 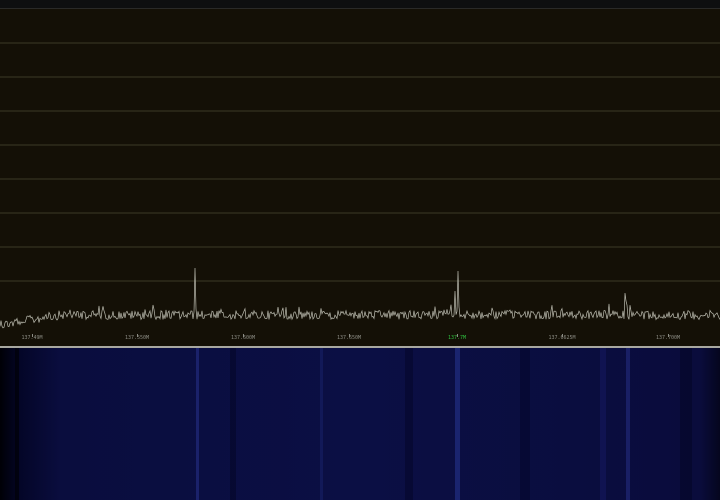 I want to click on frequency-tick-label: 137.49M, so click(x=32, y=338).